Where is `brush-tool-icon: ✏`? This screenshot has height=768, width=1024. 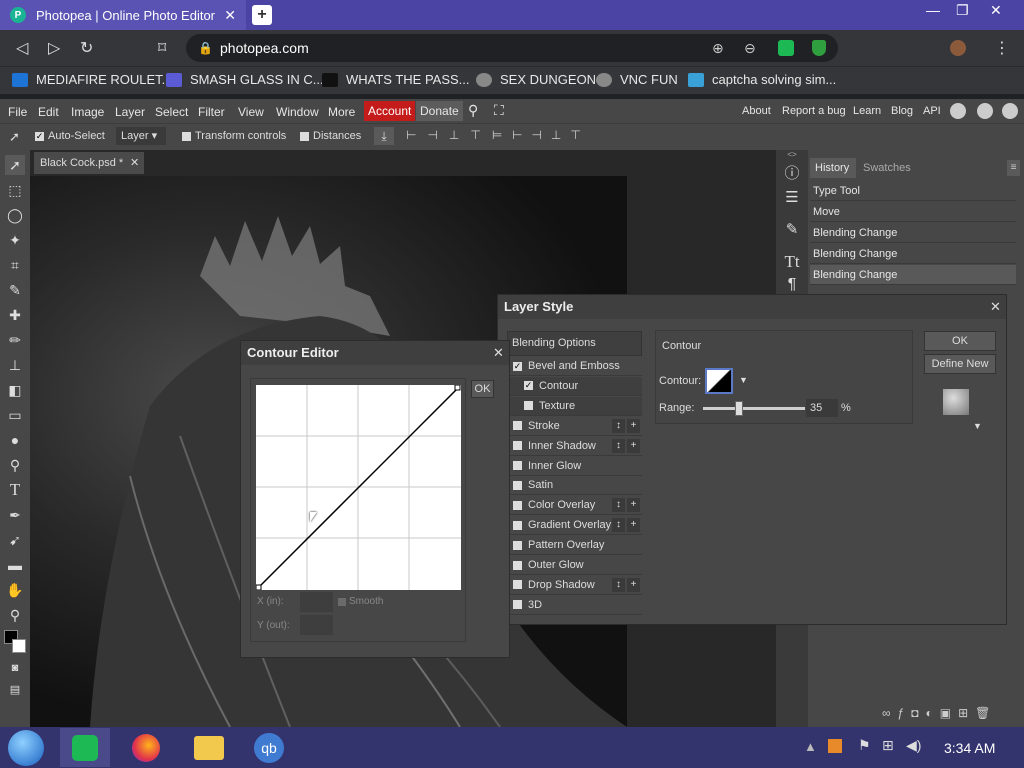 brush-tool-icon: ✏ is located at coordinates (15, 340).